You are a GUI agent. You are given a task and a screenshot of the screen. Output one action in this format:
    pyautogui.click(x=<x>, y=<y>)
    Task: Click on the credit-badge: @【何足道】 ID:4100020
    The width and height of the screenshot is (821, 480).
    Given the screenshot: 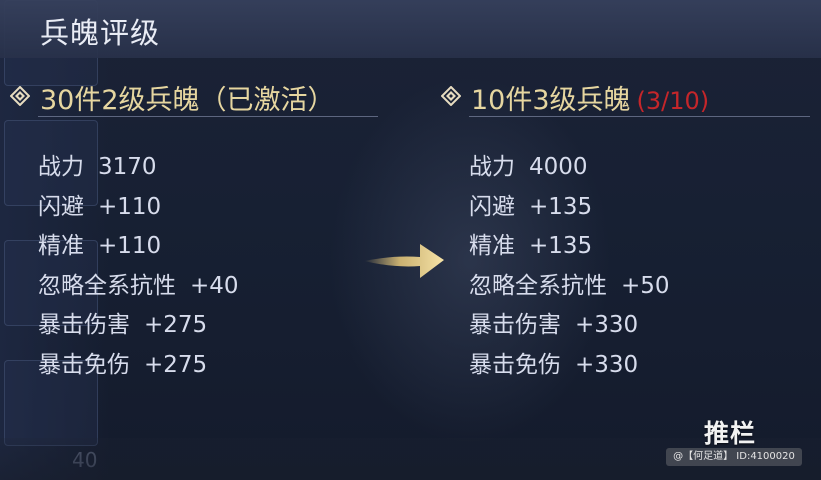 What is the action you would take?
    pyautogui.click(x=734, y=457)
    